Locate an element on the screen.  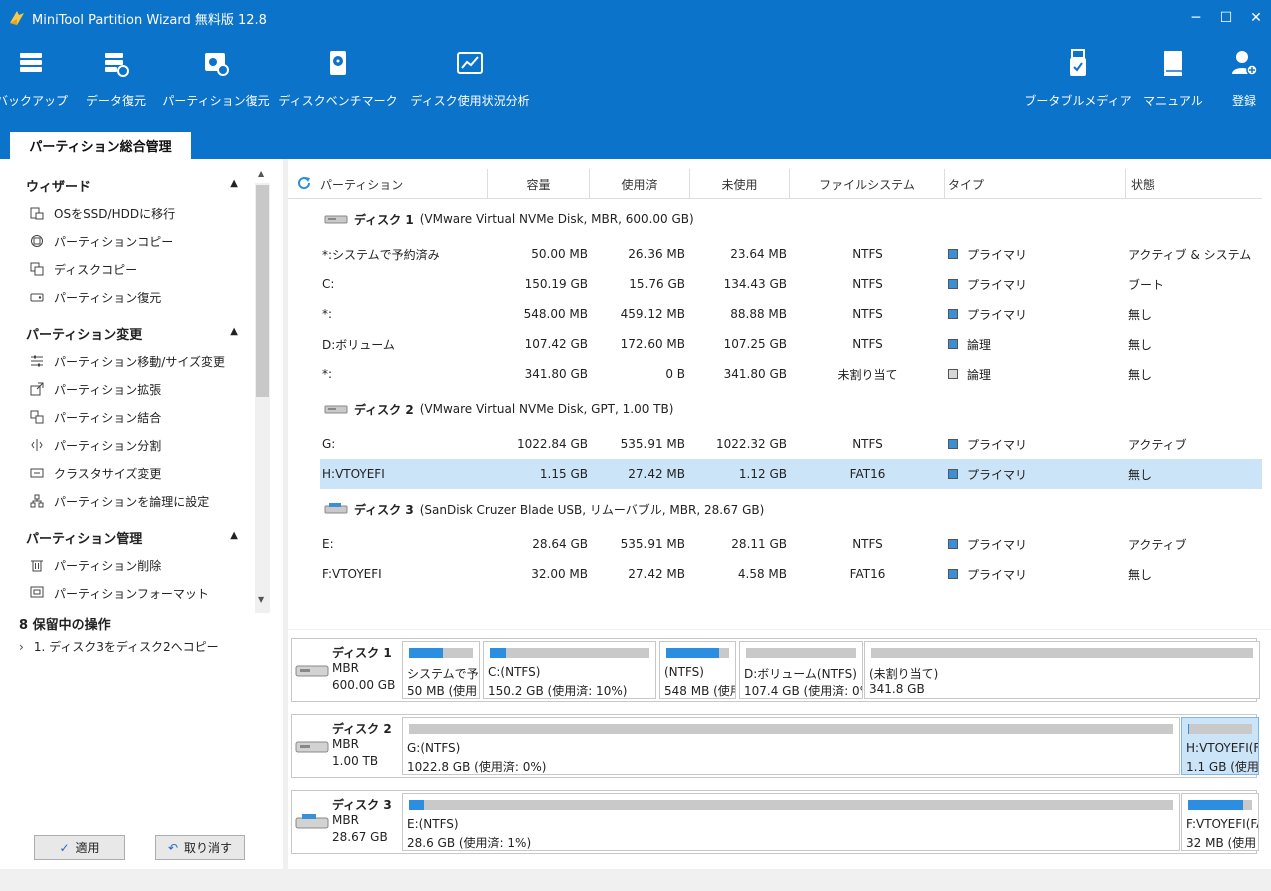
sidebar-item-extend: パーティション拡張 is located at coordinates (139, 389).